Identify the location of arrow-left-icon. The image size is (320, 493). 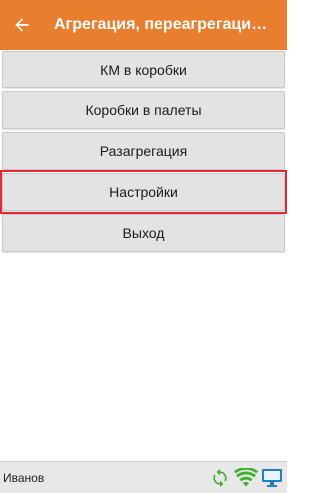
(22, 25).